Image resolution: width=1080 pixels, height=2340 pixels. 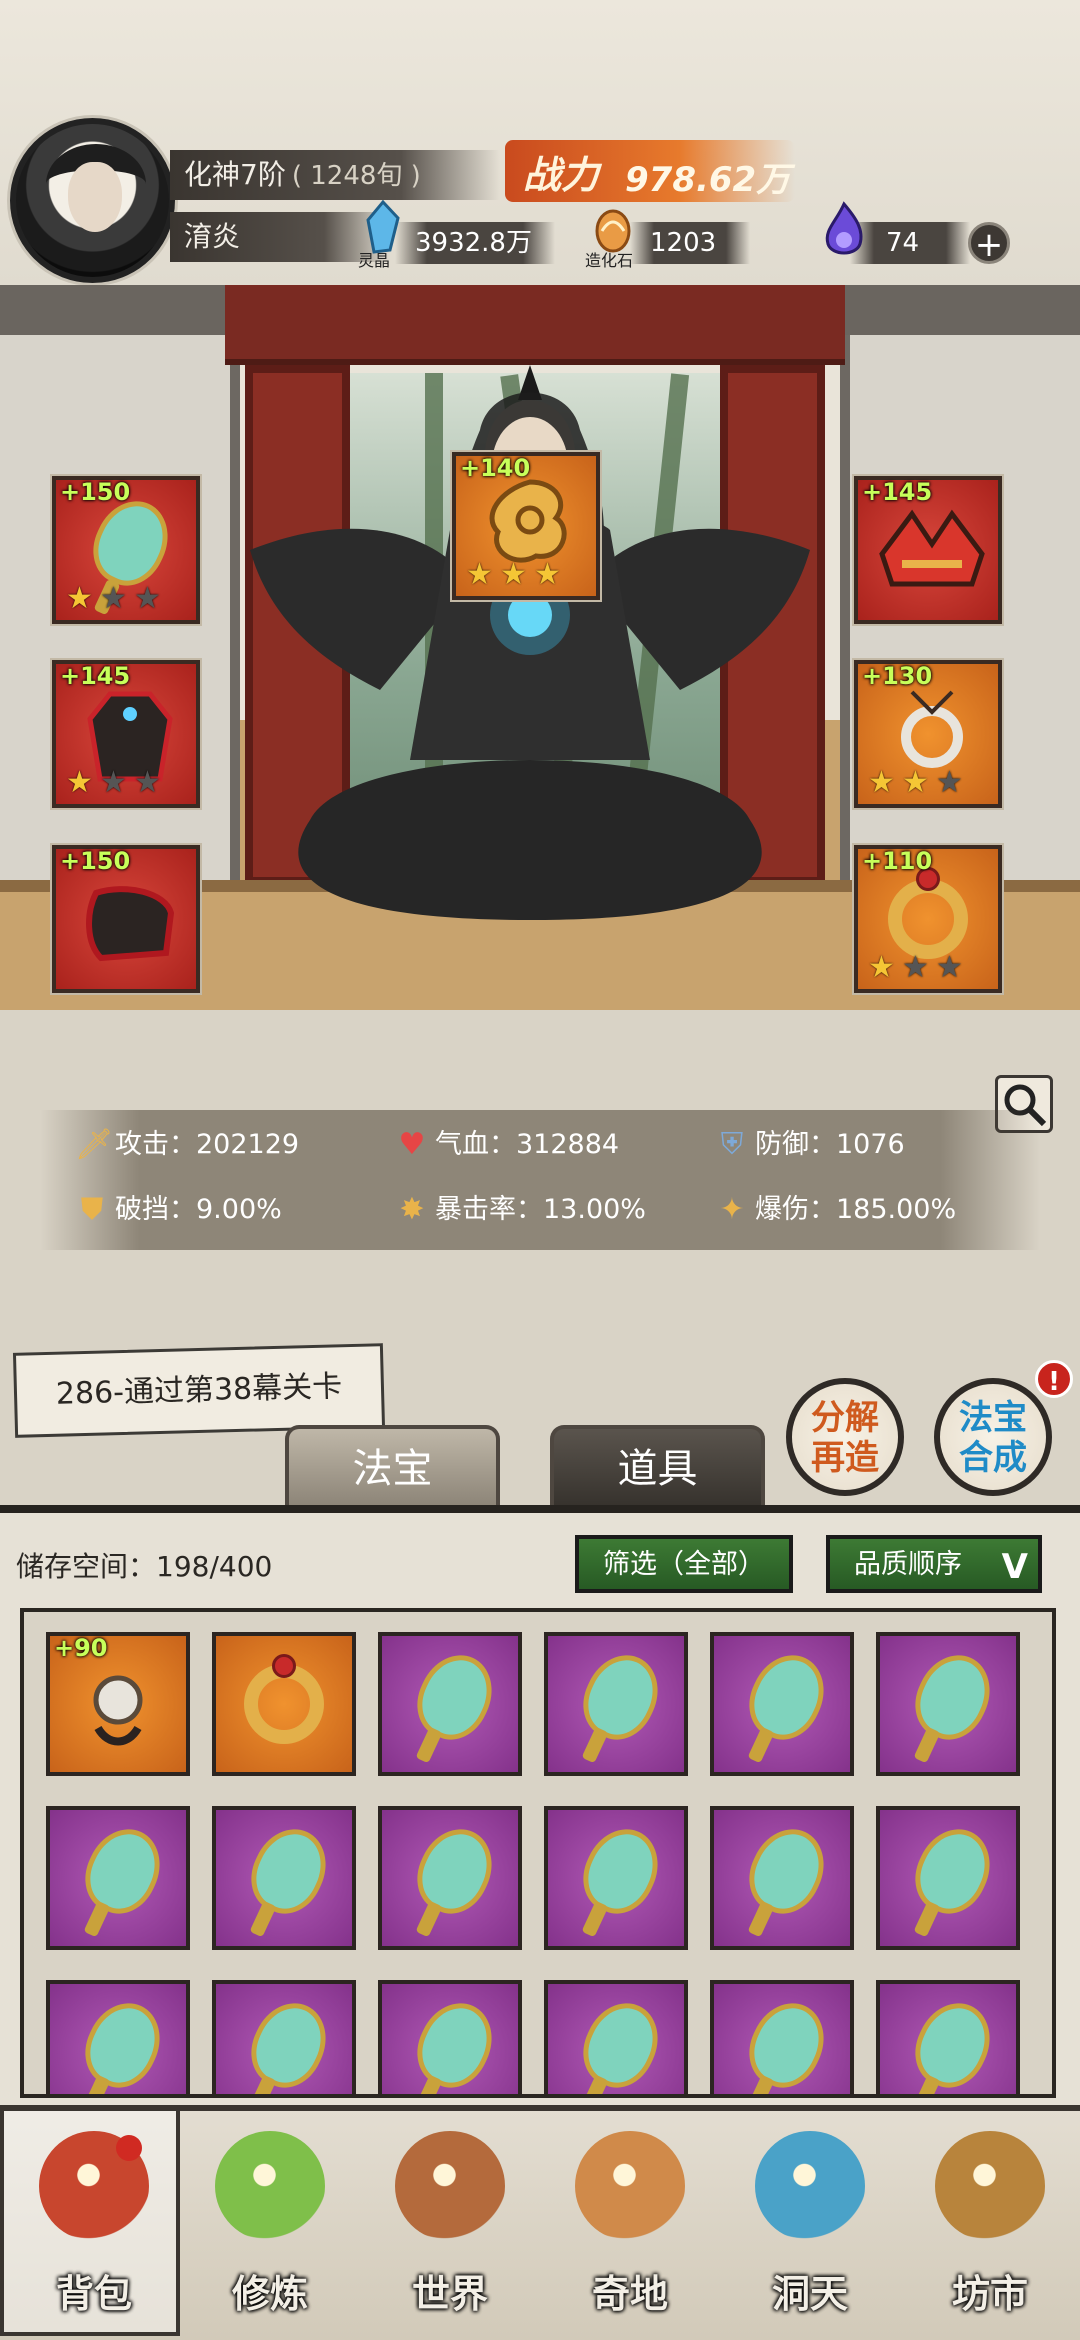 I want to click on add-resource-button: +, so click(x=989, y=243).